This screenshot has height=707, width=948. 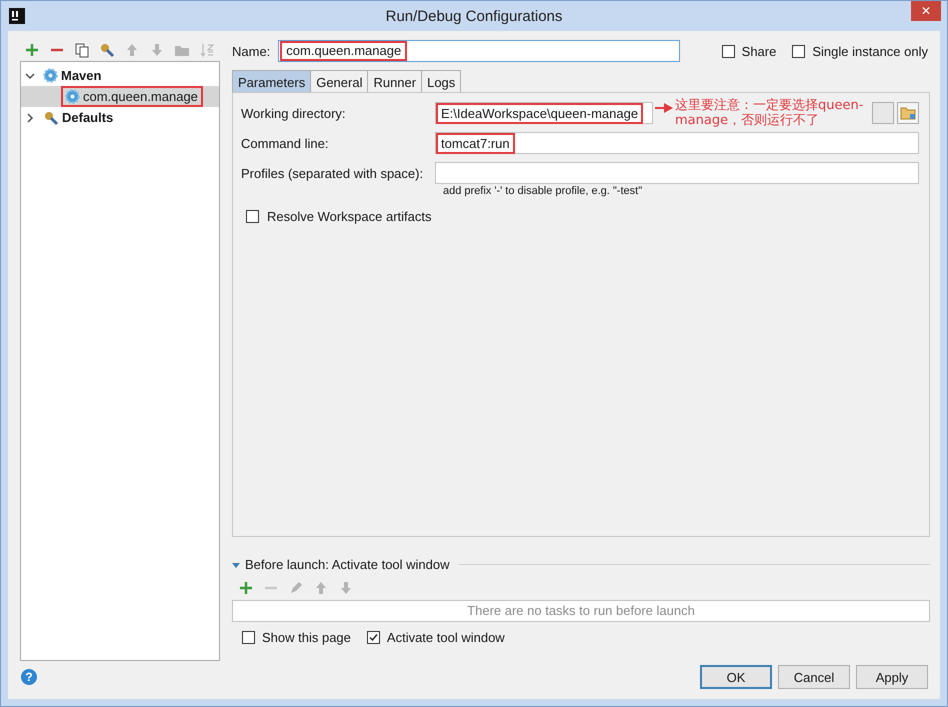 I want to click on input-field, so click(x=677, y=173).